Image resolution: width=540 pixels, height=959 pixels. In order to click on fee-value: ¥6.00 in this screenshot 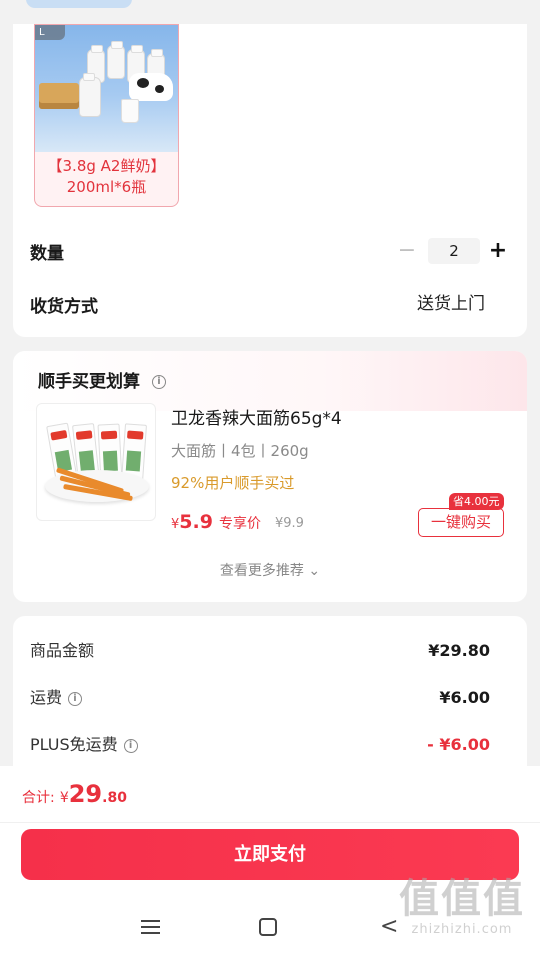, I will do `click(464, 697)`.